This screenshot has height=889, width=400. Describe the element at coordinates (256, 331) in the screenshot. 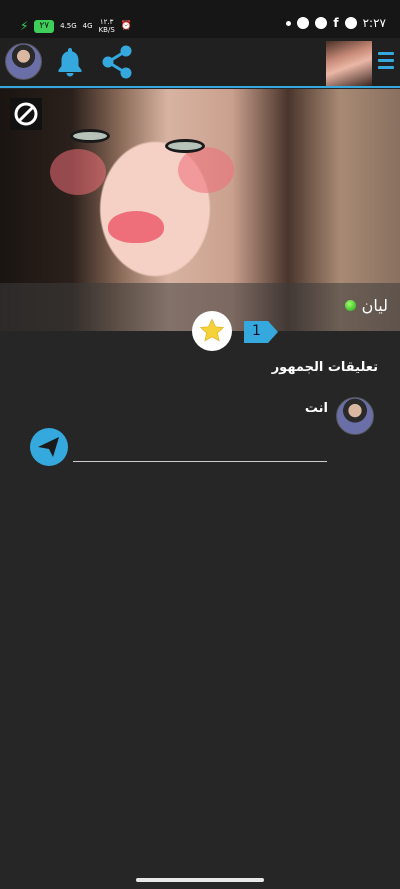

I see `star-count: 1` at that location.